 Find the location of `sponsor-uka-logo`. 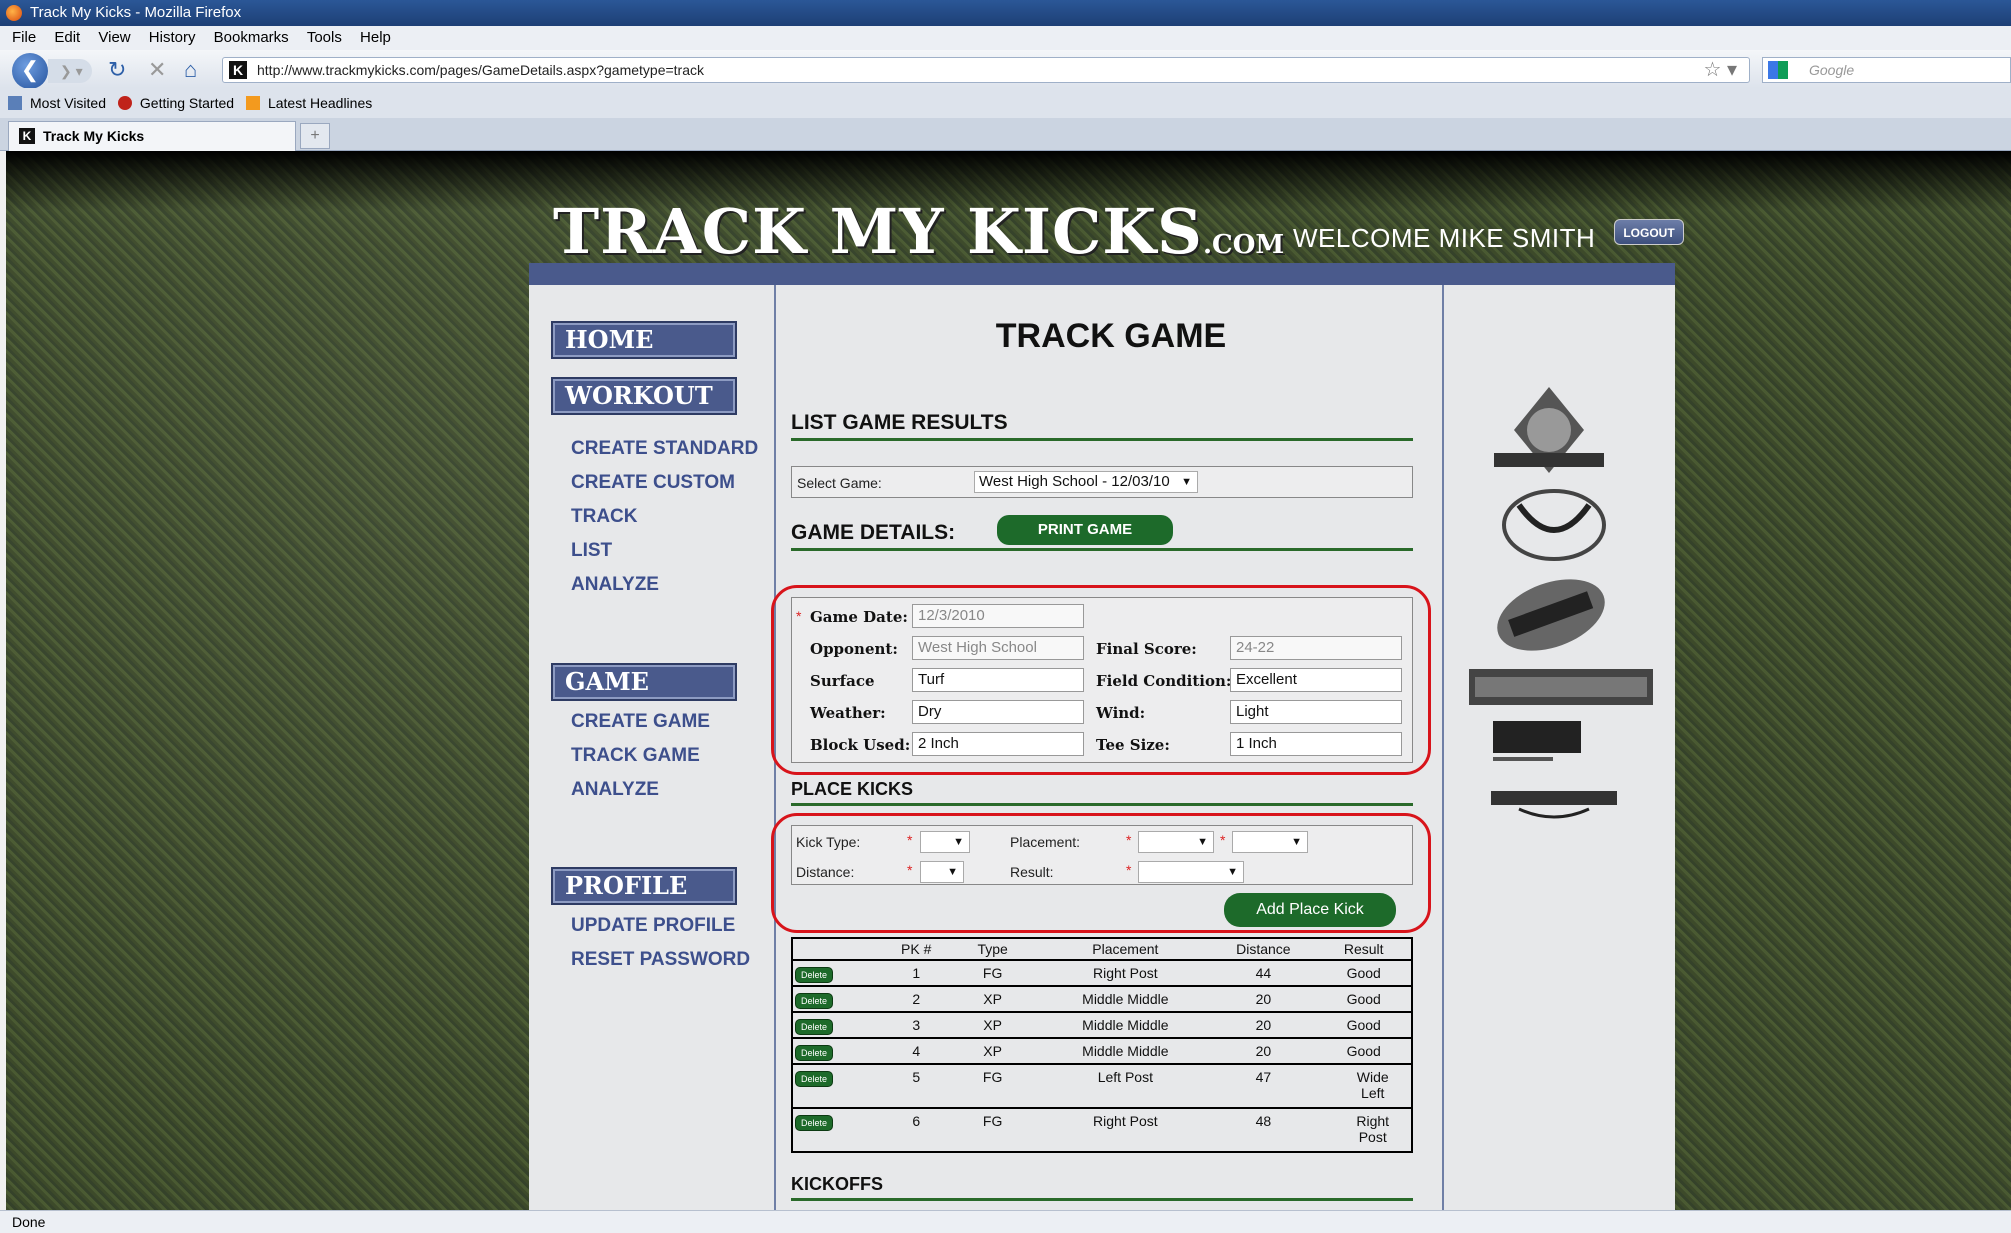

sponsor-uka-logo is located at coordinates (1539, 741).